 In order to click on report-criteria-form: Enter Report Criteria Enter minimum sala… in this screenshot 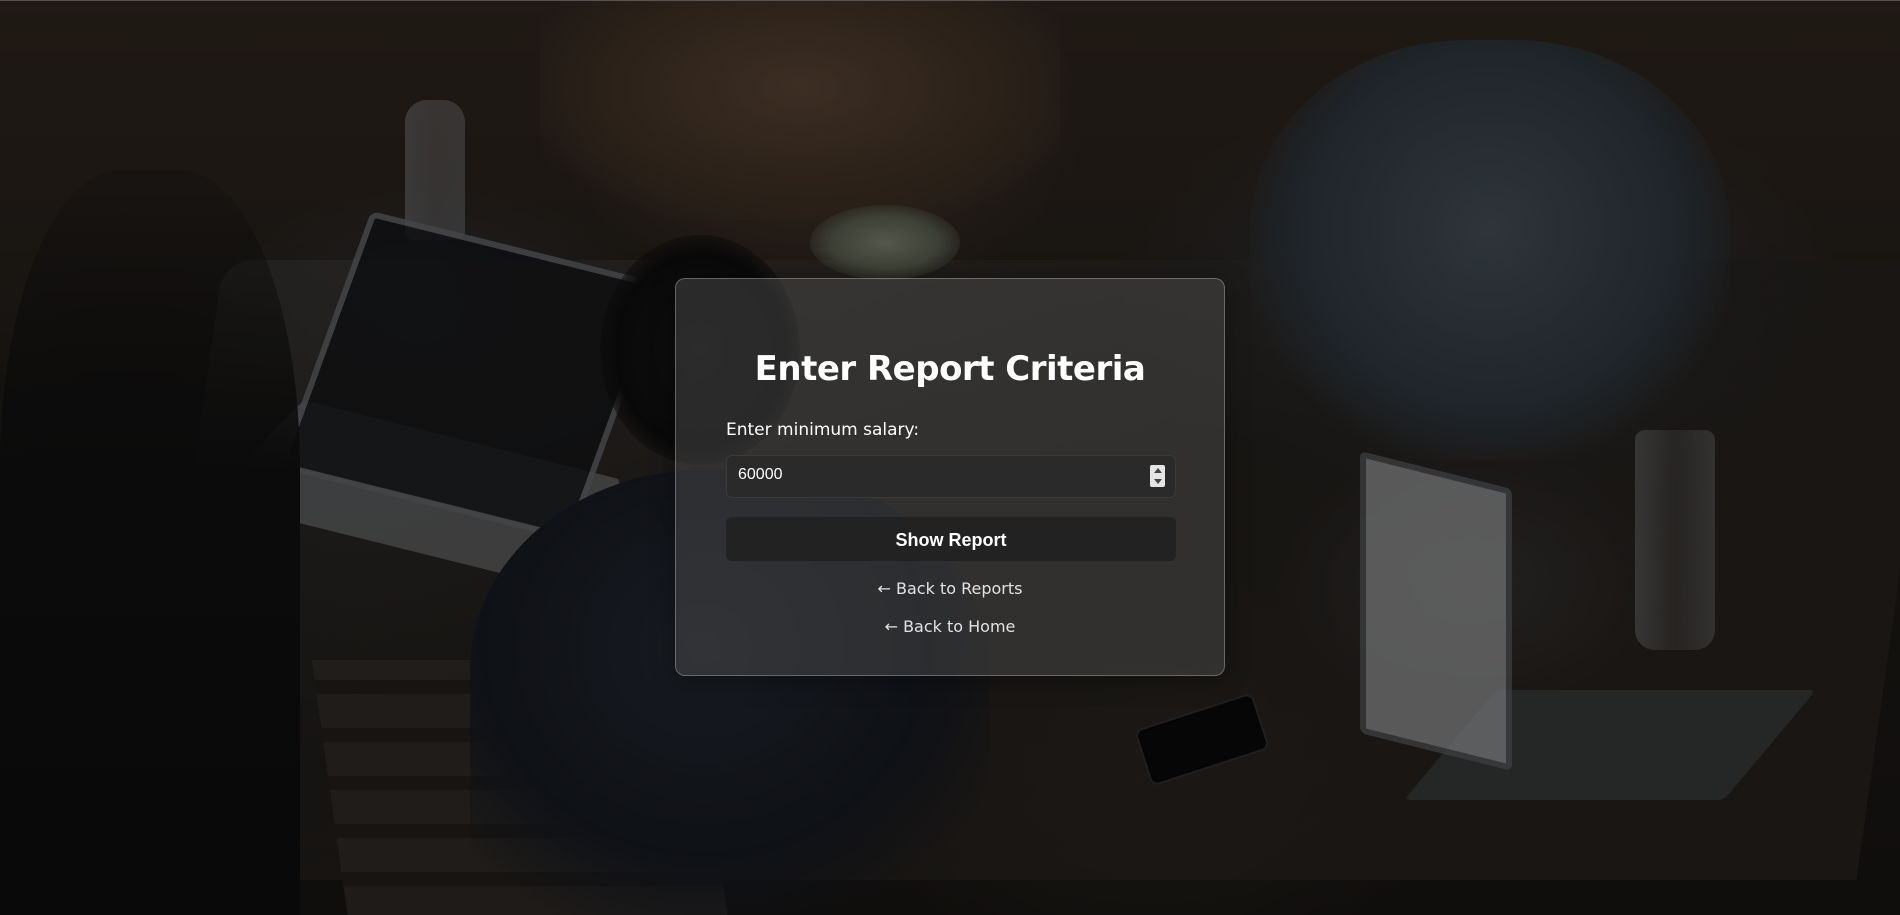, I will do `click(950, 477)`.